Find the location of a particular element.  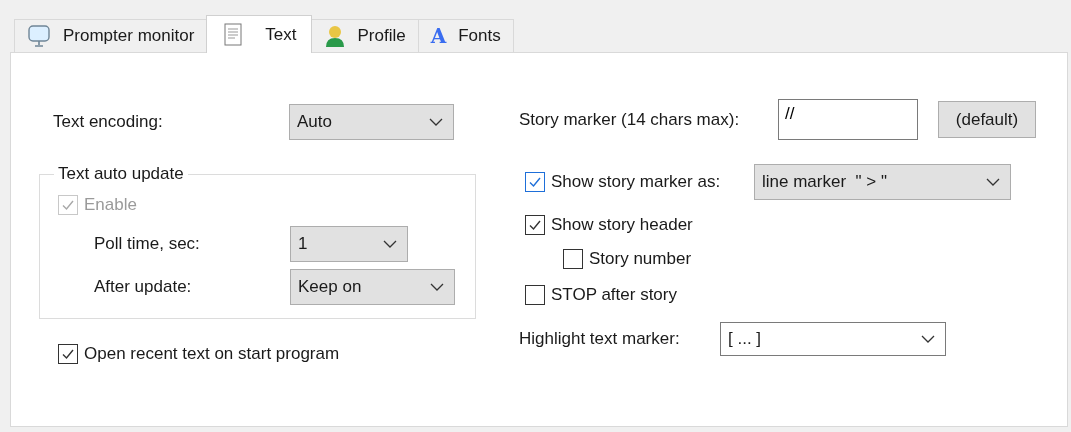

default-button: (default) is located at coordinates (987, 119).